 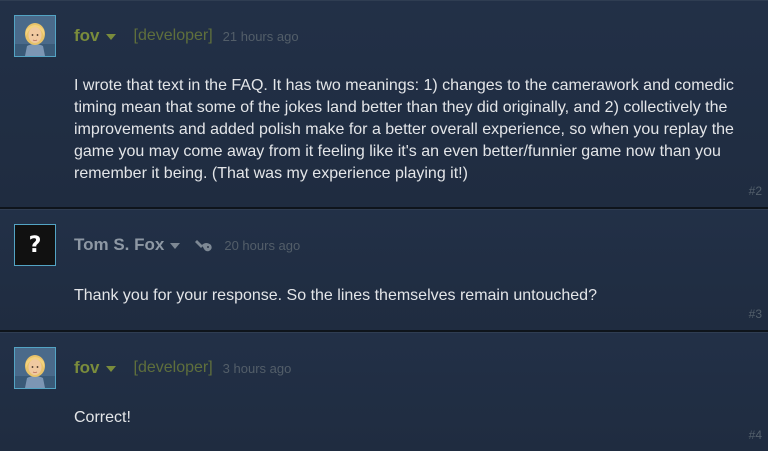 I want to click on comment-number: #3, so click(x=755, y=314).